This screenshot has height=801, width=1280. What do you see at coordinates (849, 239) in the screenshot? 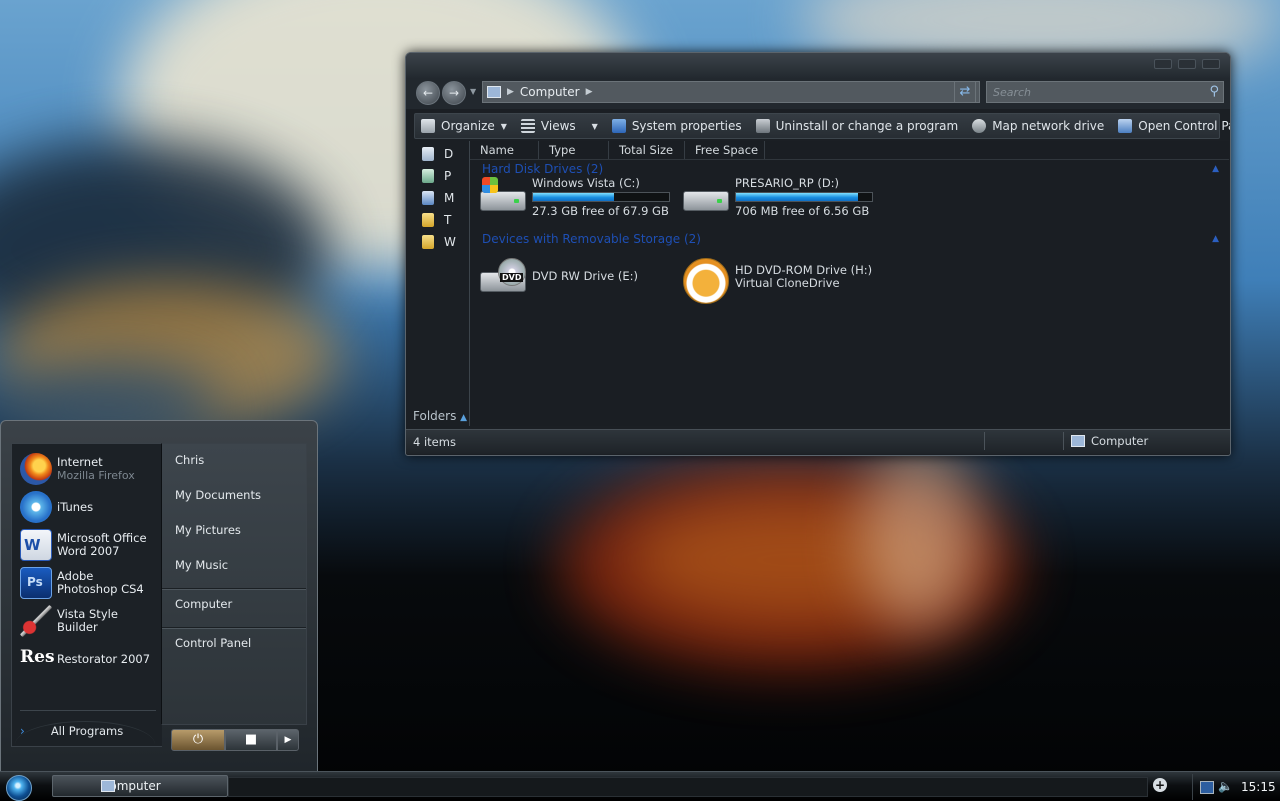
I see `group-header-removable: Devices with Removable Storage (2) ▲` at bounding box center [849, 239].